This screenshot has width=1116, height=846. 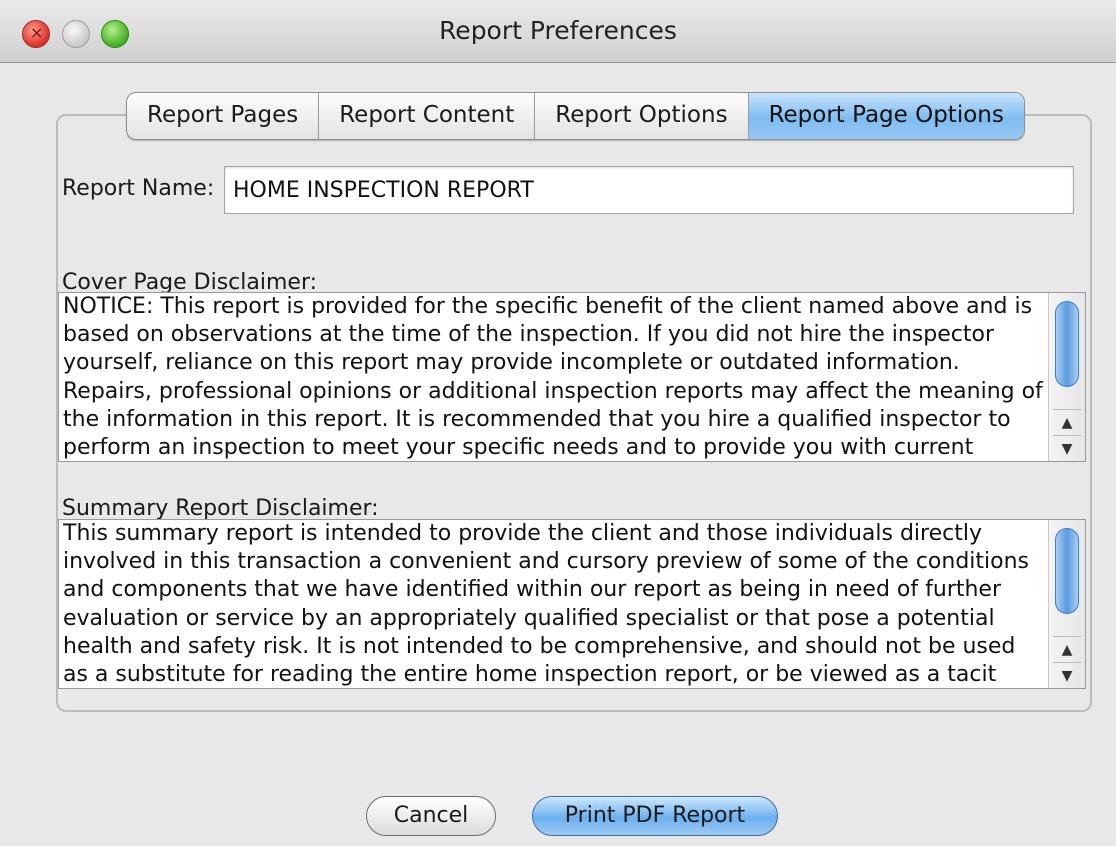 I want to click on report-name-input: HOME INSPECTION REPORT, so click(x=649, y=190).